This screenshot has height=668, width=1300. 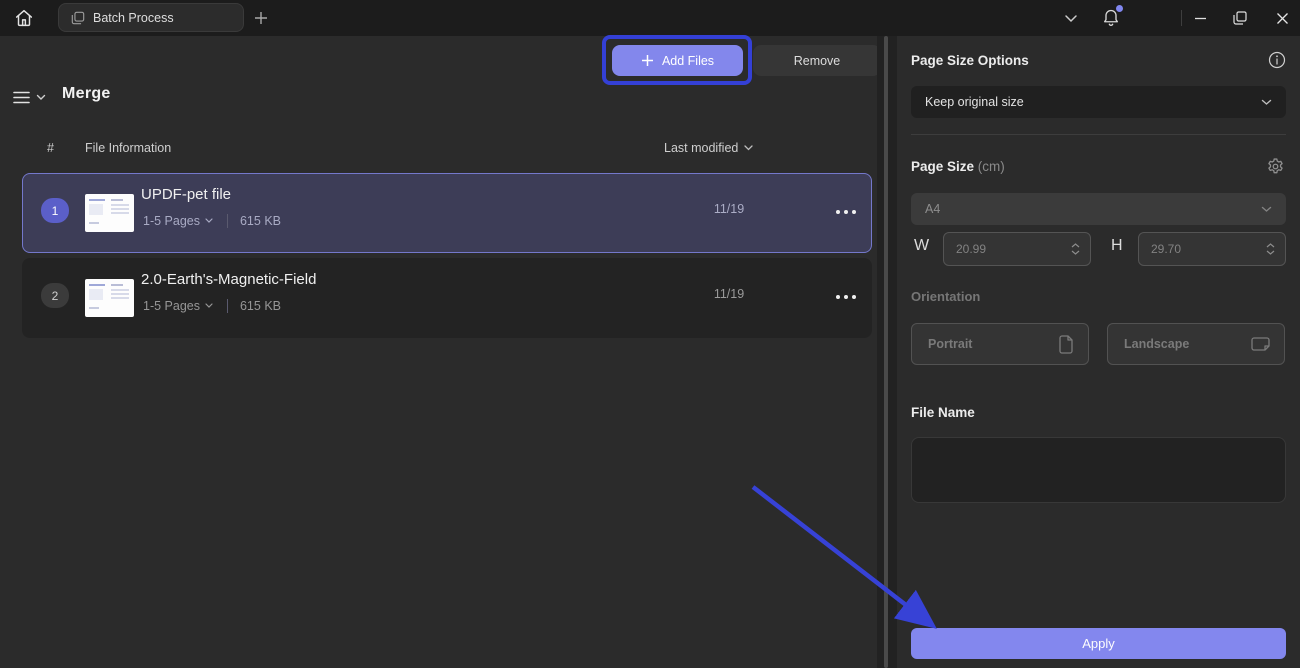 I want to click on minimize-button, so click(x=1200, y=18).